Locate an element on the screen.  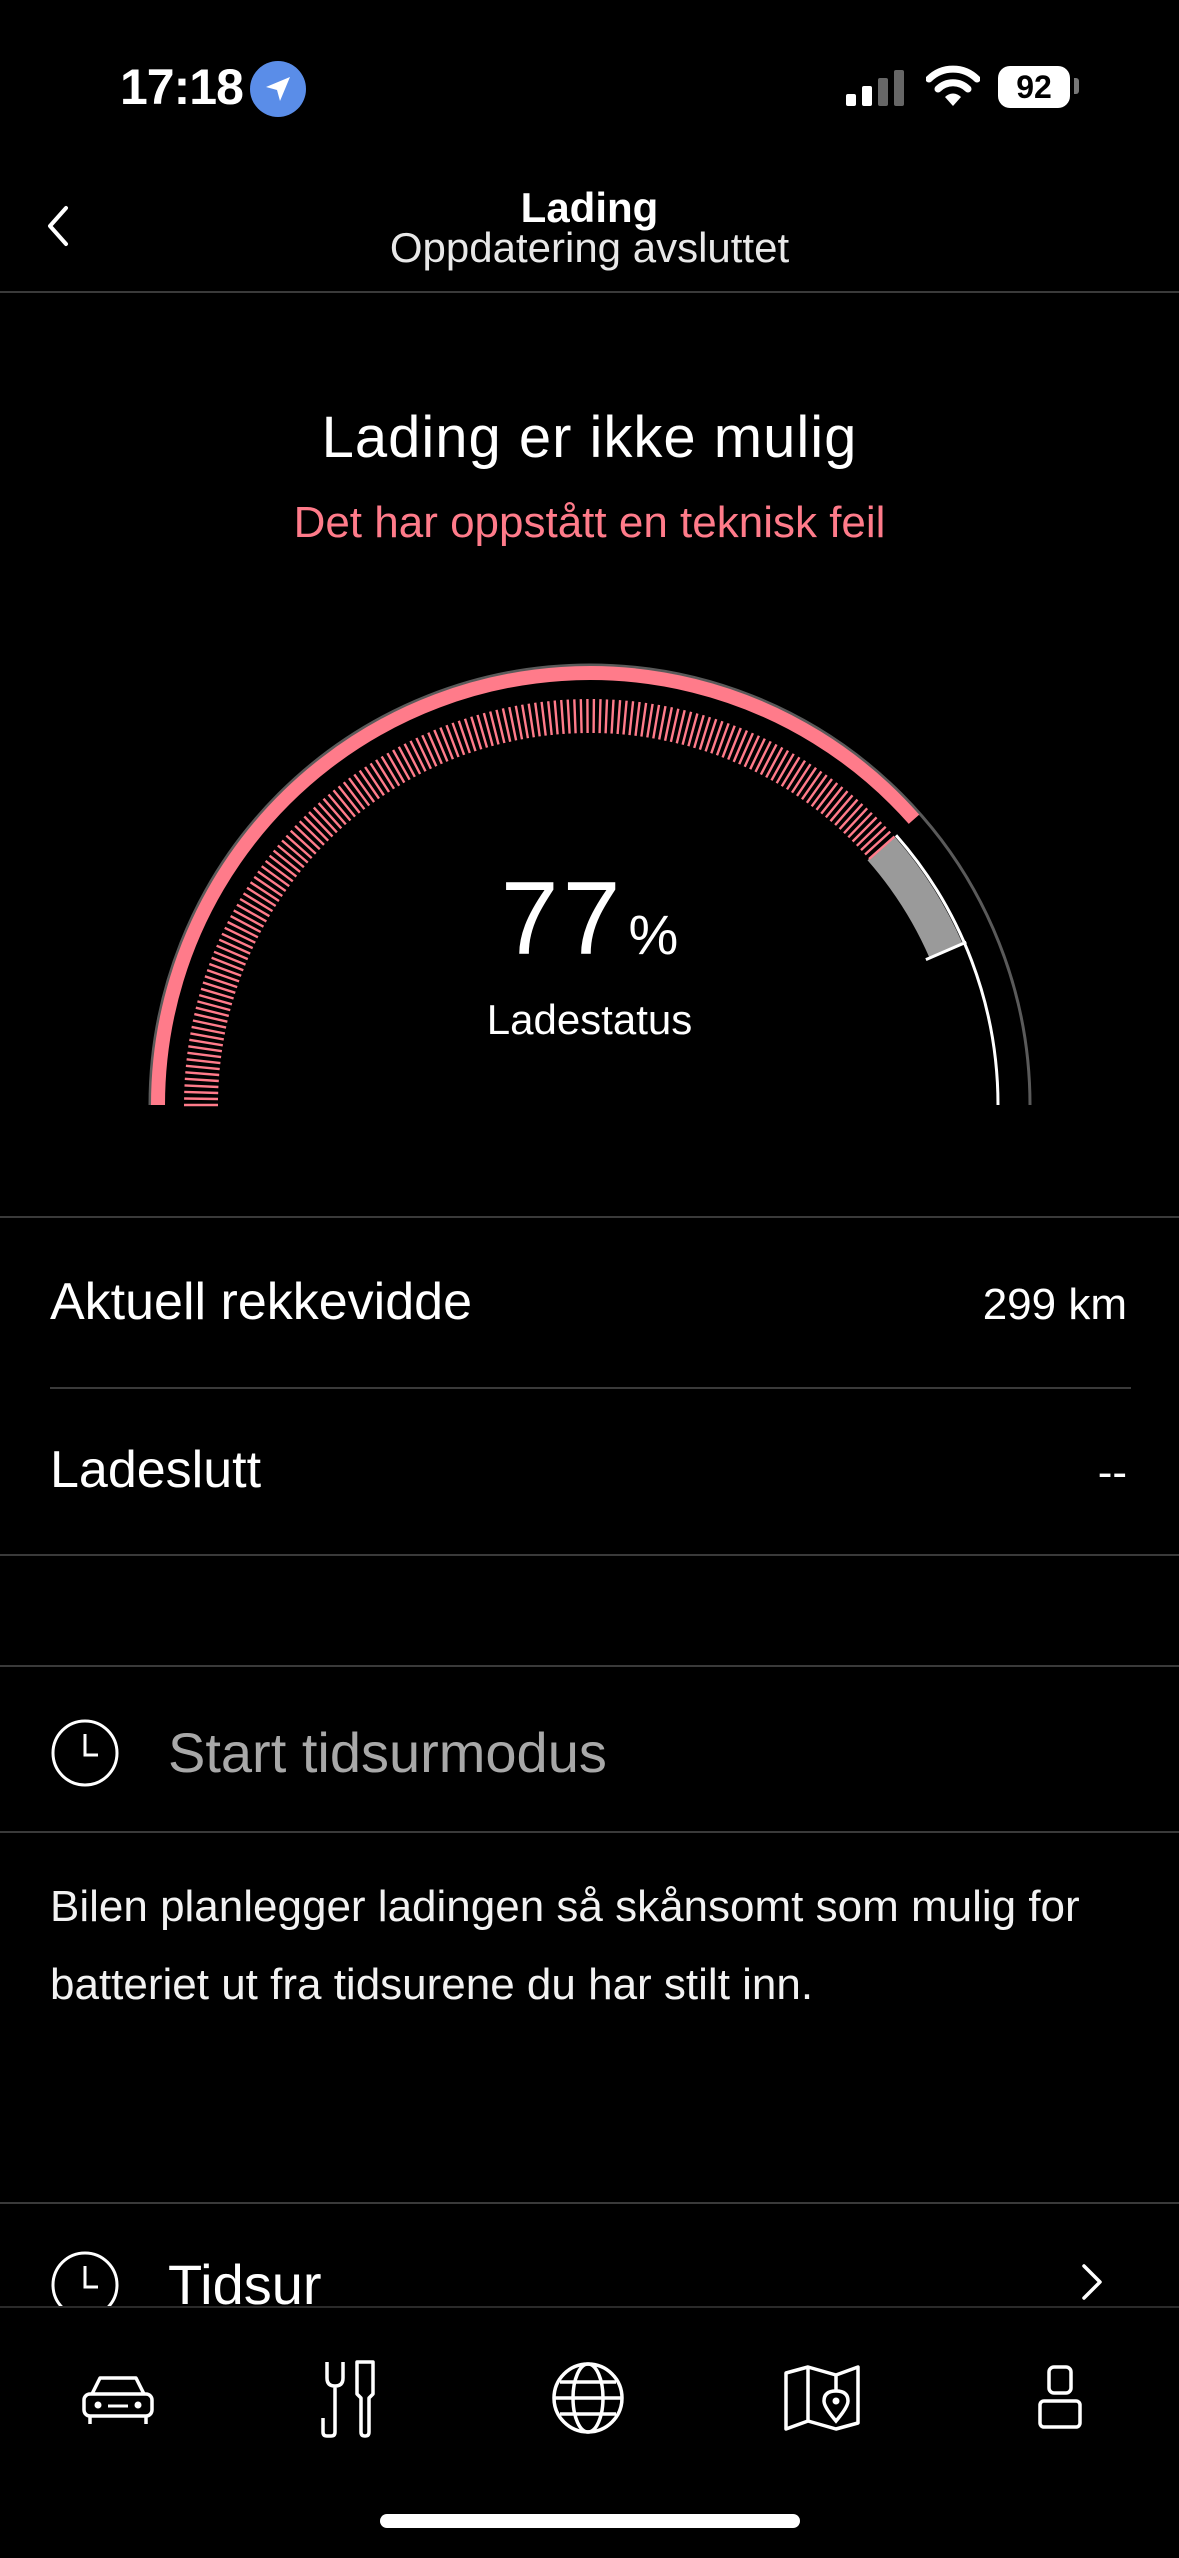
charging-error: Det har oppstått en teknisk feil is located at coordinates (589, 522).